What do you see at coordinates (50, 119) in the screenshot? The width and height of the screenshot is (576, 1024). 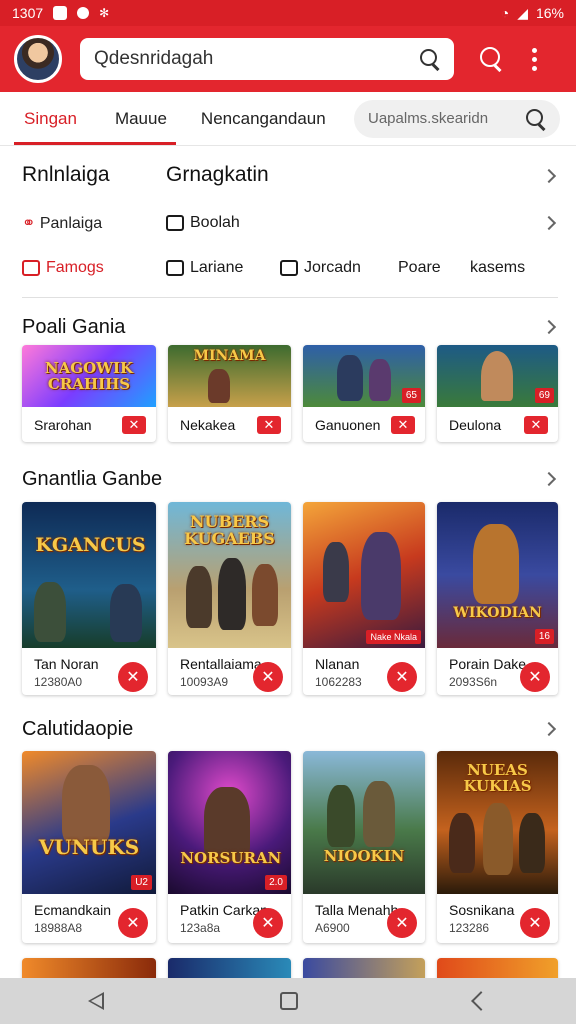 I see `tab-0: Singan` at bounding box center [50, 119].